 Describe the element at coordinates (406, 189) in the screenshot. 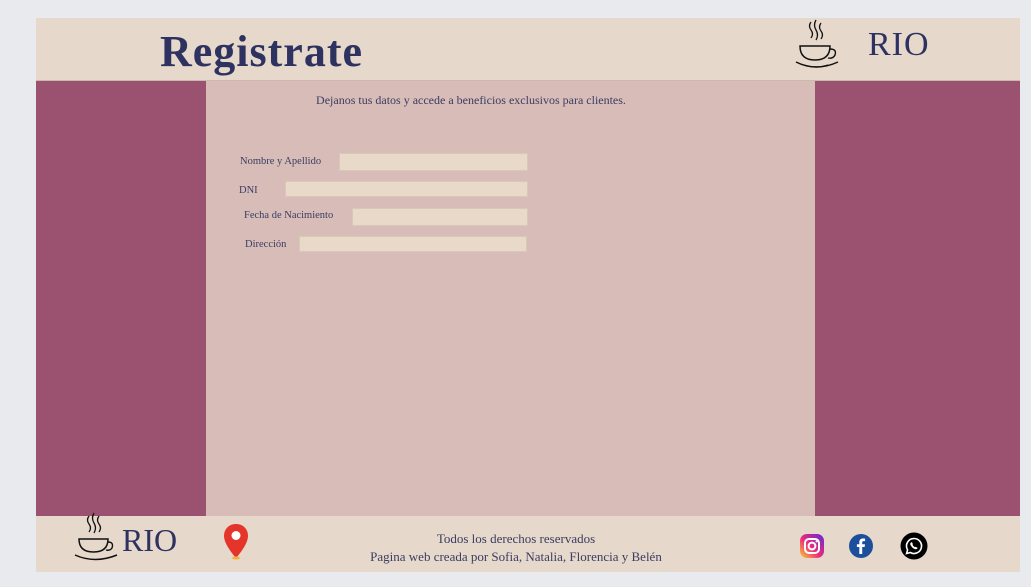

I see `dni-field` at that location.